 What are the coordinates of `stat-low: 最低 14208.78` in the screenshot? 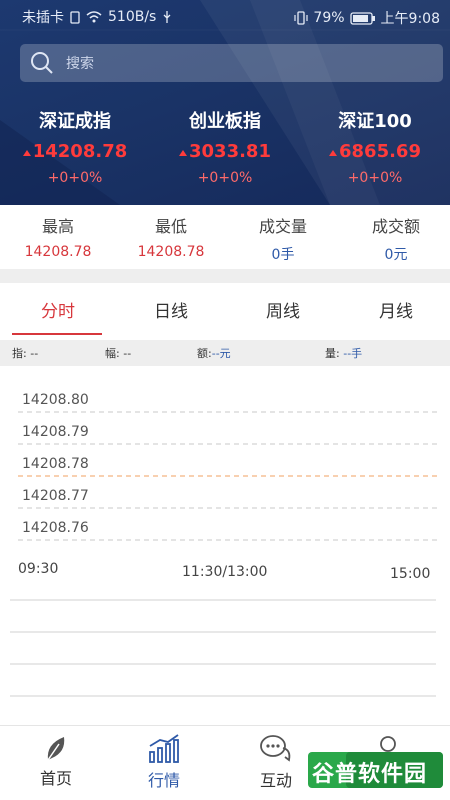 It's located at (171, 232).